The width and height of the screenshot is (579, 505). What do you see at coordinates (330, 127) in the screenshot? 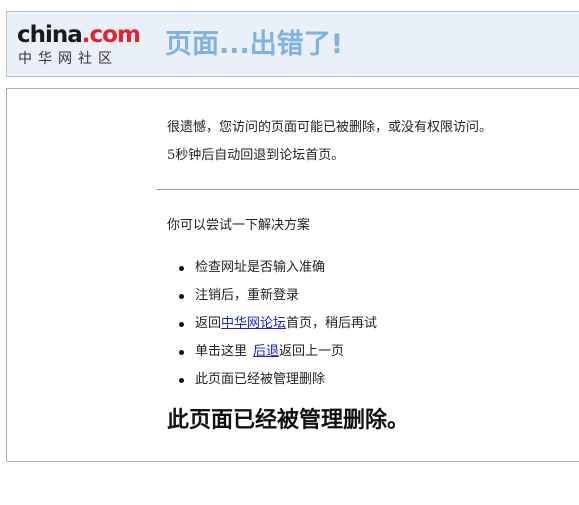
I see `error-message: 很遗憾，您访问的页面可能已被删除，或没有权限访问。` at bounding box center [330, 127].